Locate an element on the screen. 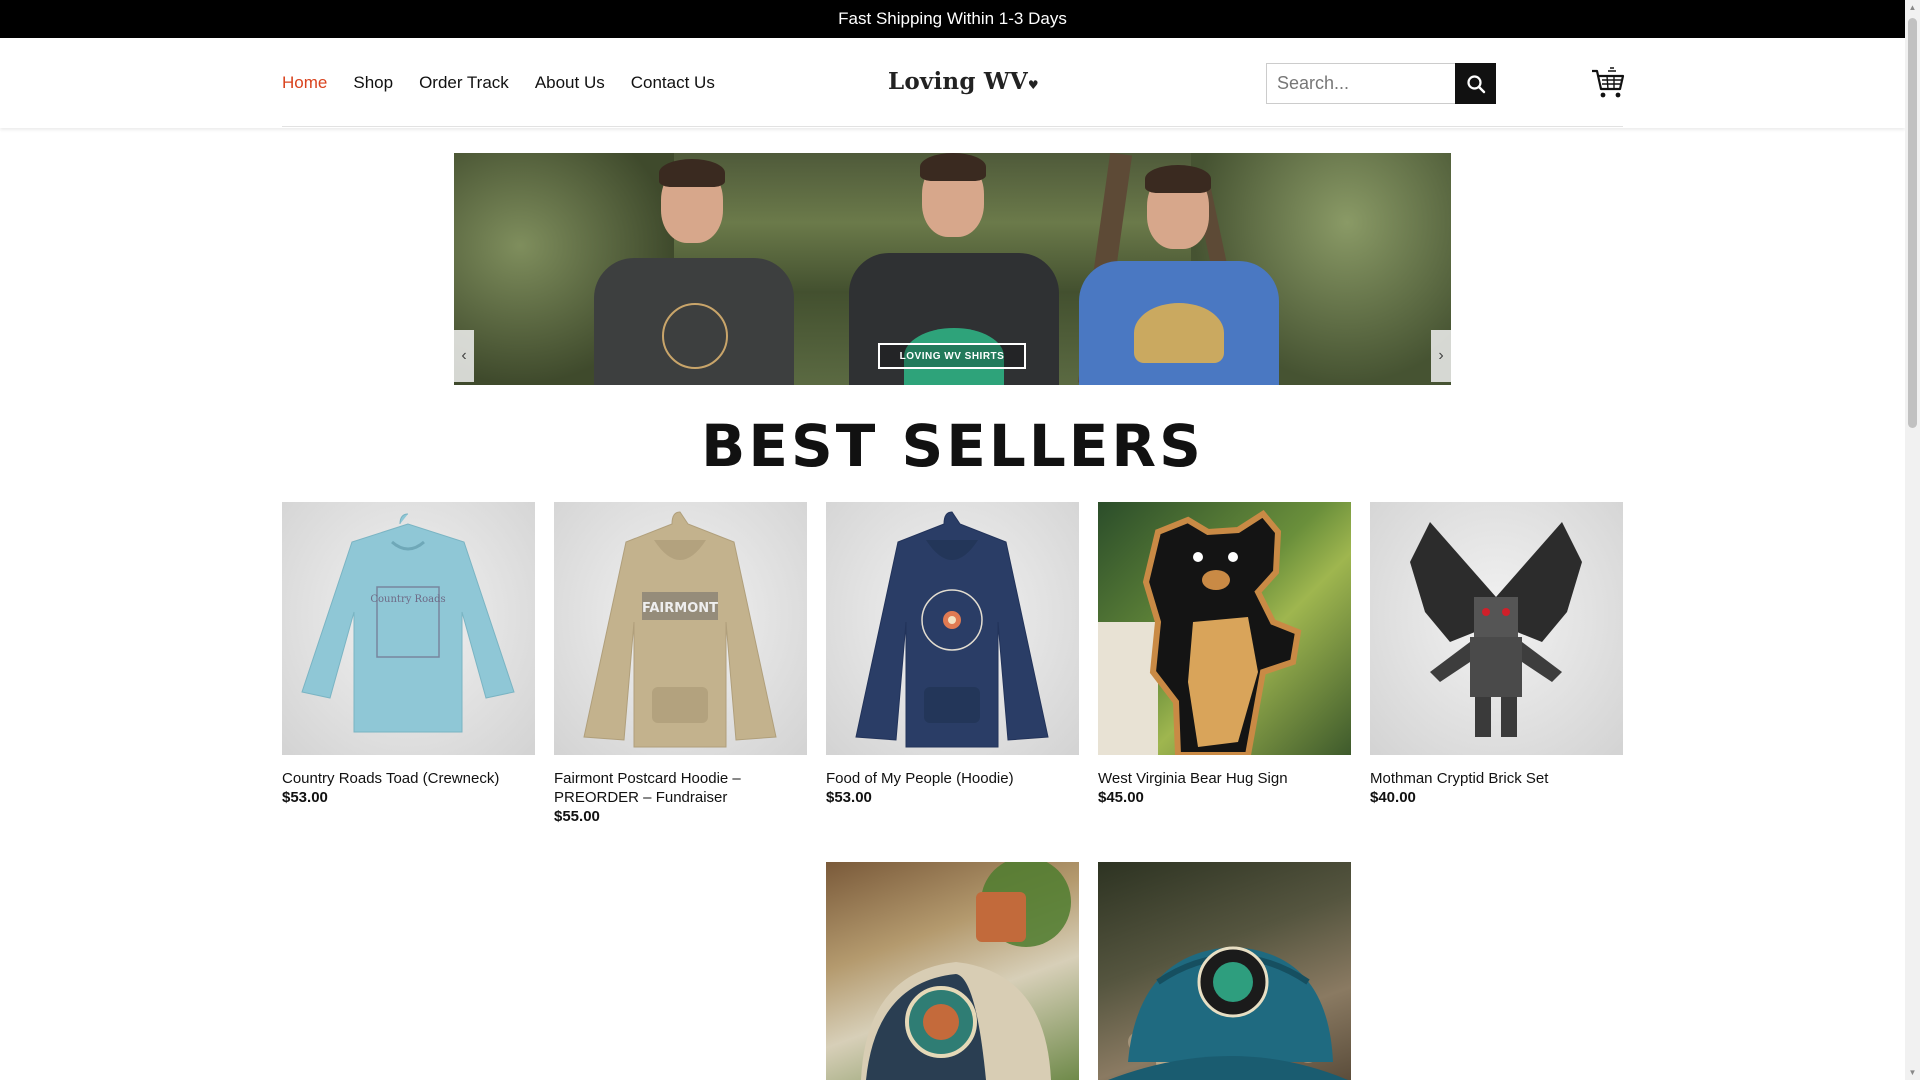 The height and width of the screenshot is (1080, 1920). nav-order-track: Order Track is located at coordinates (464, 83).